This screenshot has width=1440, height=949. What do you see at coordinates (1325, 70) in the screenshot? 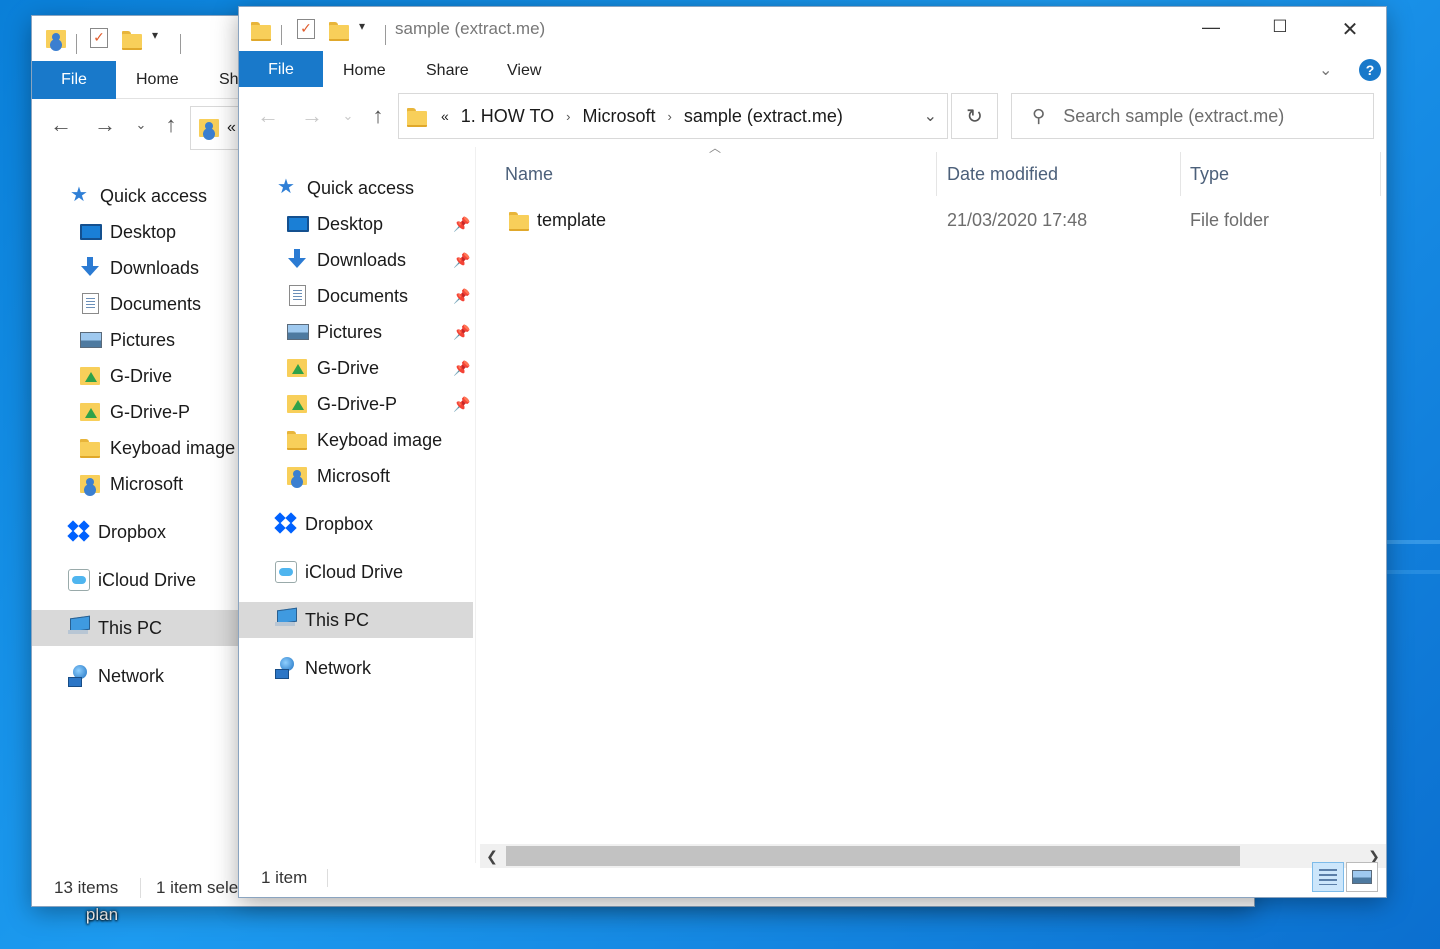
I see `expand-ribbon-icon: ⌄` at bounding box center [1325, 70].